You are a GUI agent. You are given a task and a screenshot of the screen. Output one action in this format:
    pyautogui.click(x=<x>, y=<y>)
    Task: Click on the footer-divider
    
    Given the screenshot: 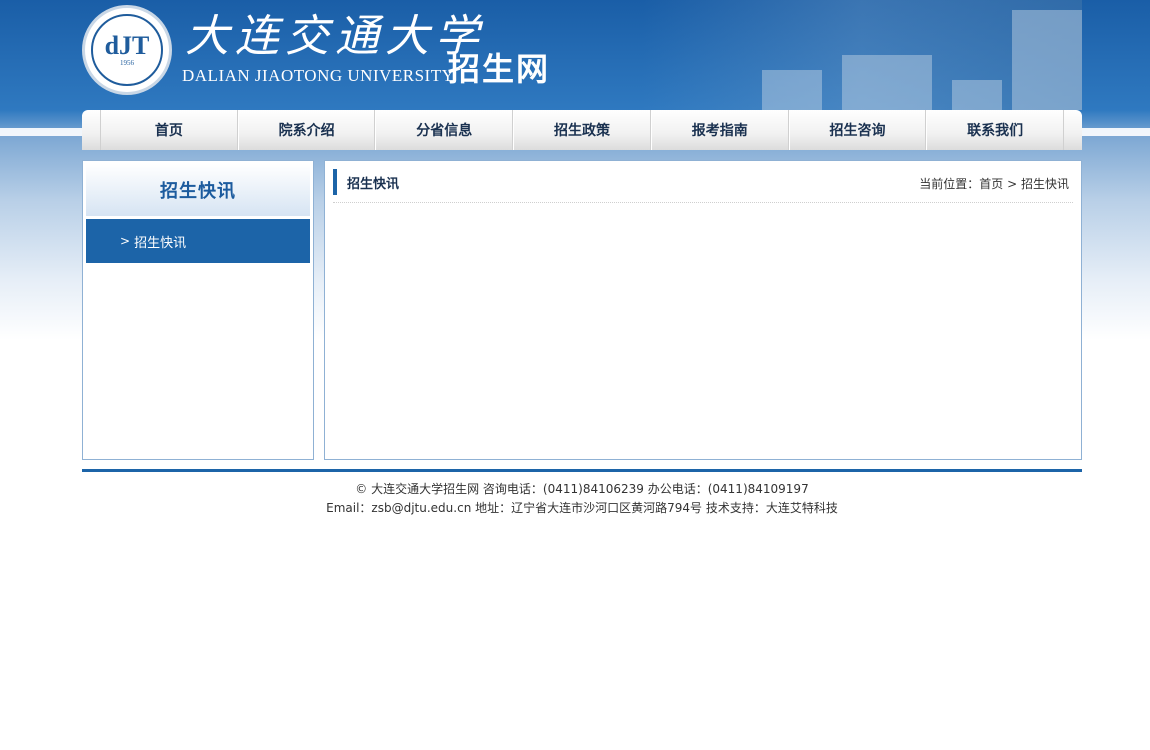 What is the action you would take?
    pyautogui.click(x=582, y=470)
    